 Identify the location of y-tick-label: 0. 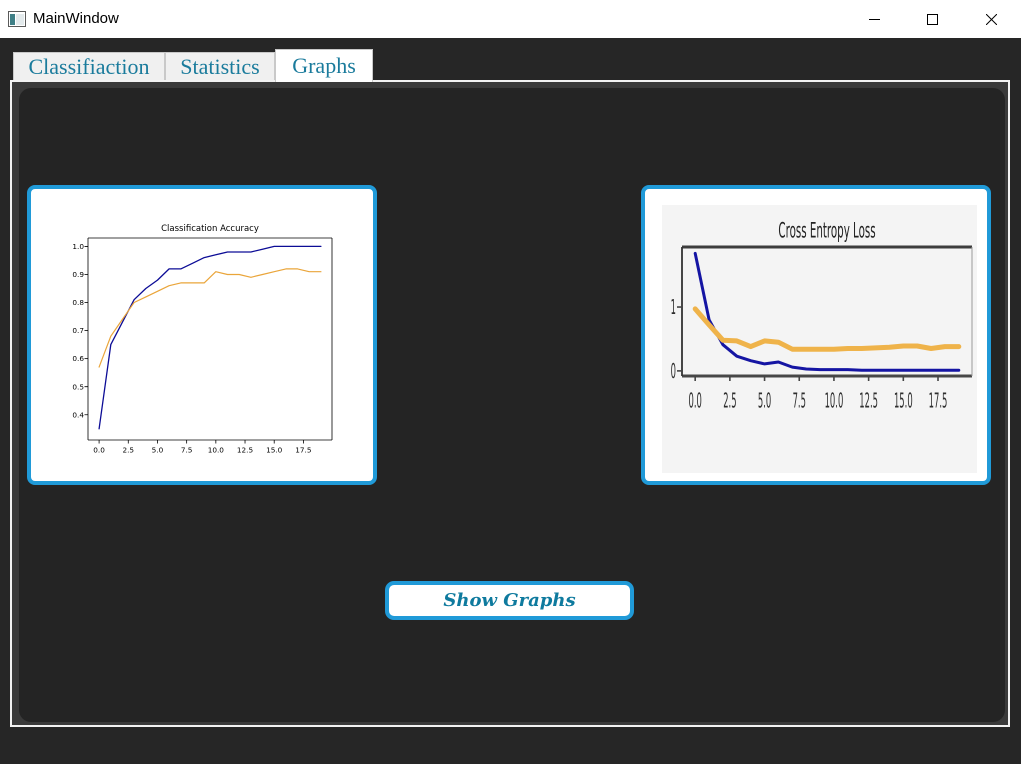
(673, 371).